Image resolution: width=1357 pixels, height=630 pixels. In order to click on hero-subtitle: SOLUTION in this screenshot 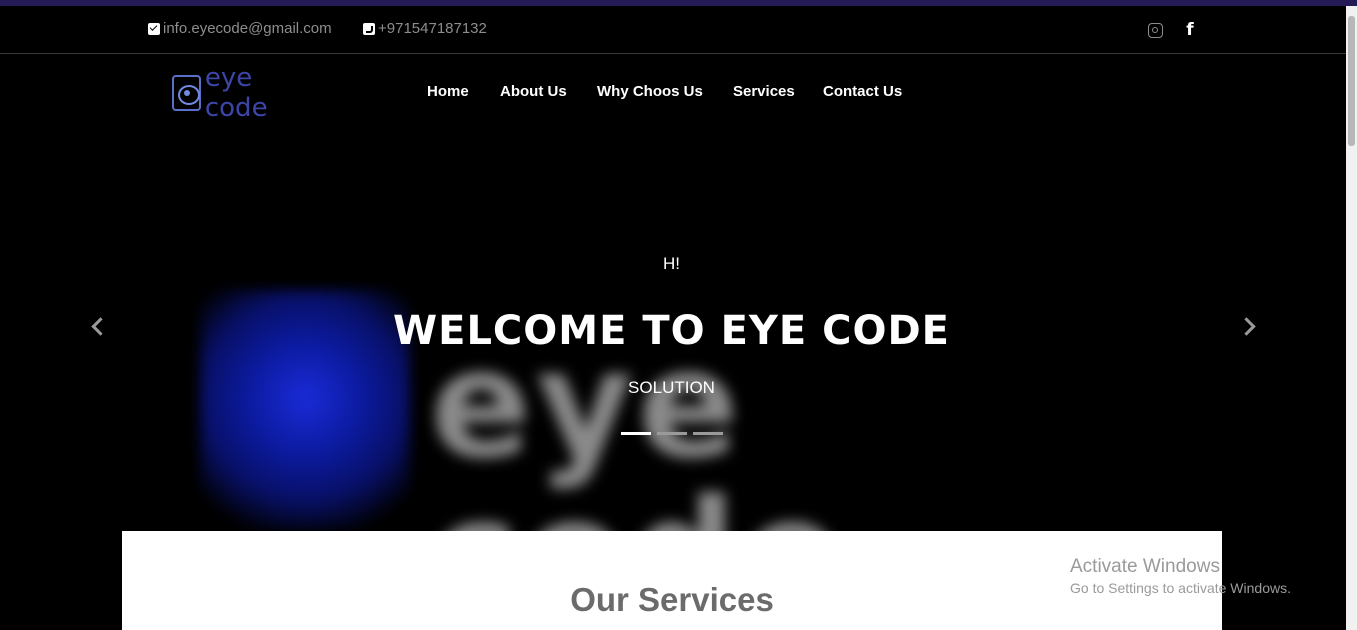, I will do `click(671, 387)`.